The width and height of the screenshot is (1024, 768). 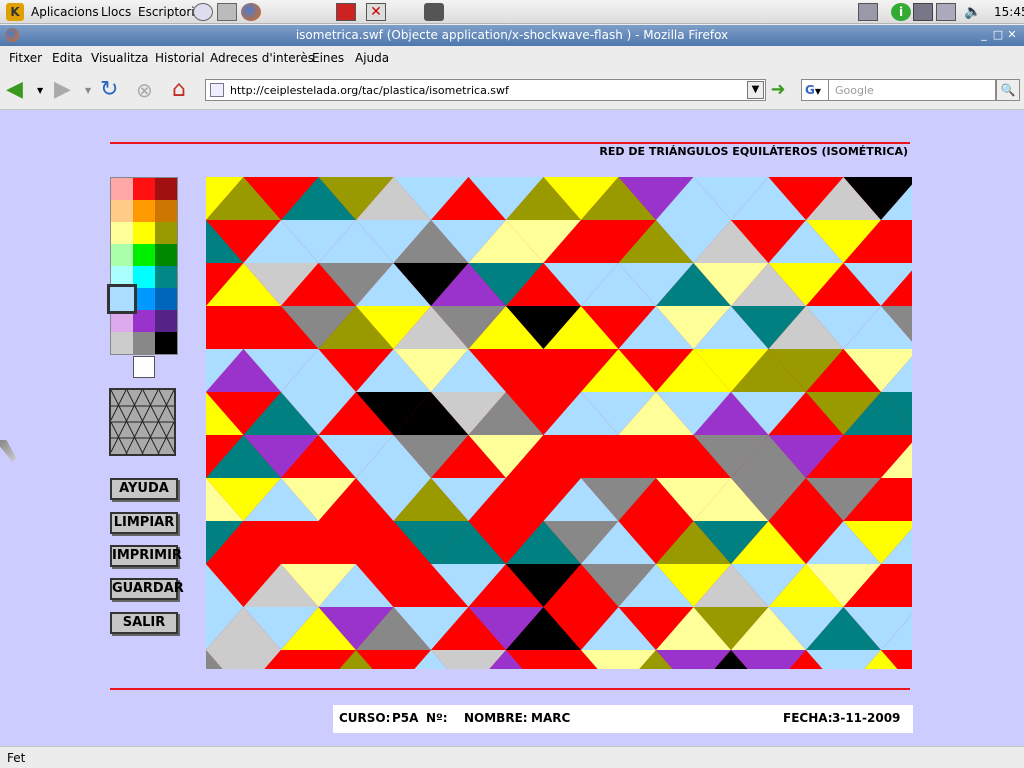 I want to click on nombre-value: MARC, so click(x=551, y=718).